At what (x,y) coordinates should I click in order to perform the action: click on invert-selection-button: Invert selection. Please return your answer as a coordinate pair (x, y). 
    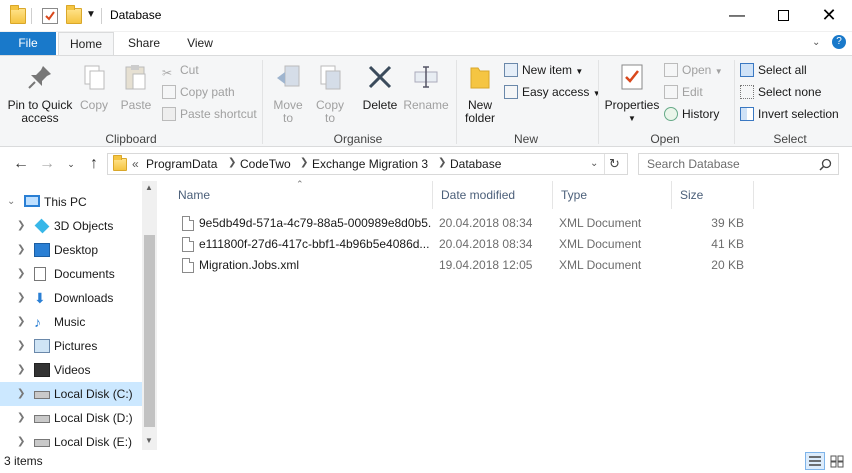
    Looking at the image, I should click on (789, 114).